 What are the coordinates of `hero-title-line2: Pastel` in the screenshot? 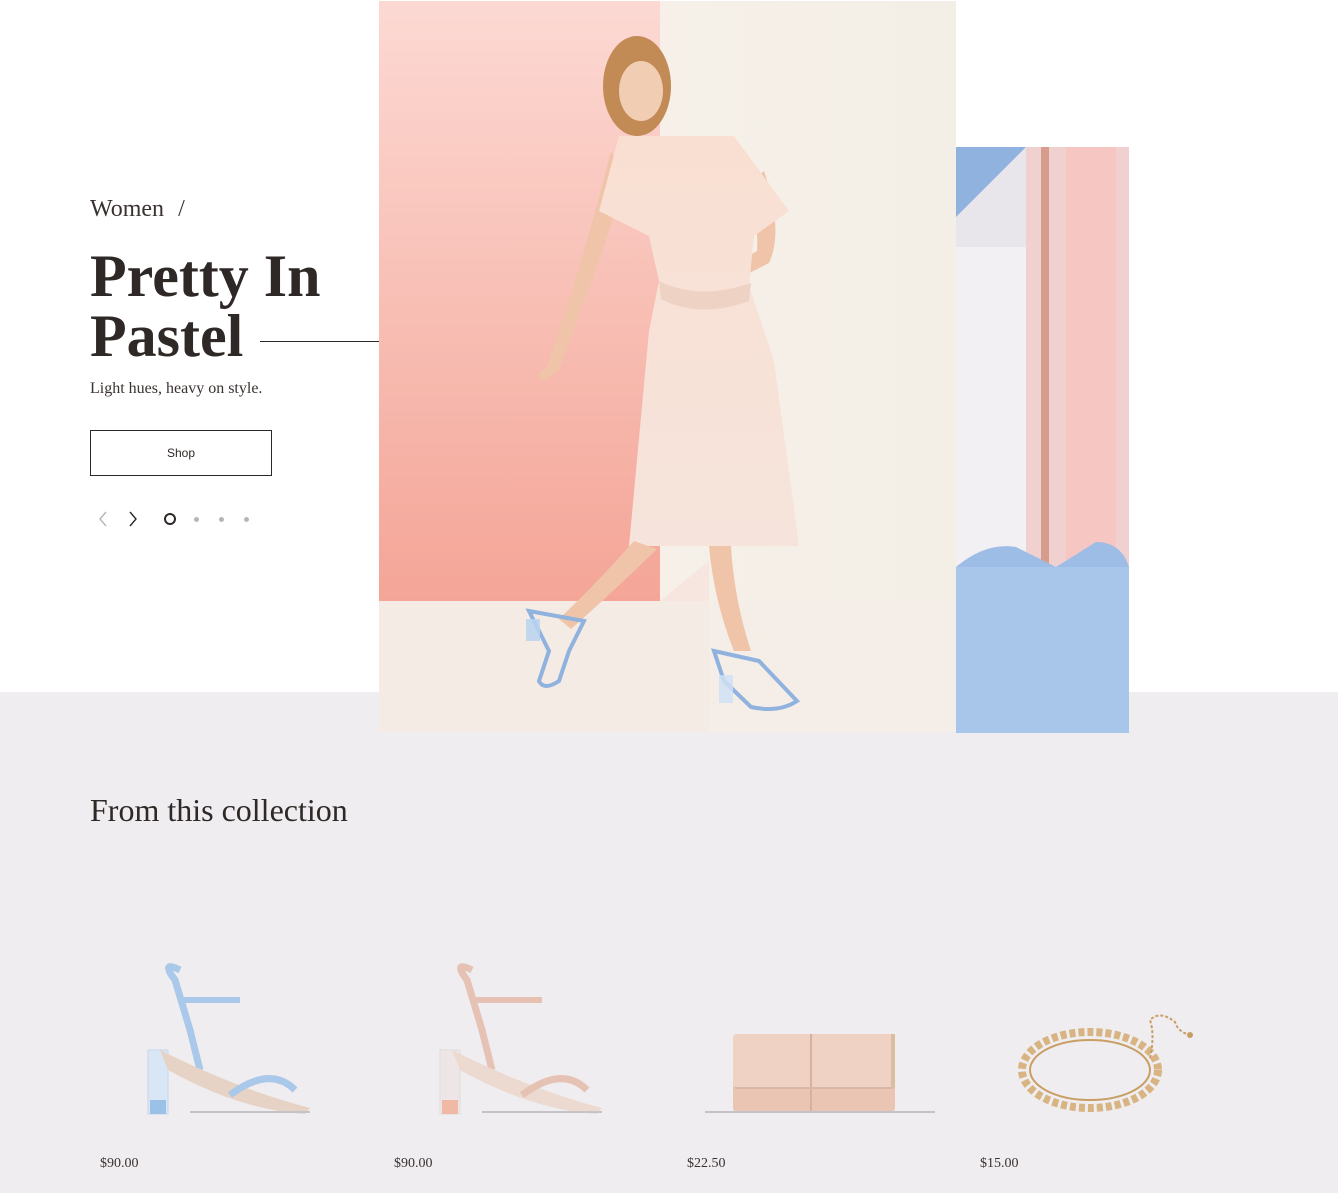 It's located at (167, 336).